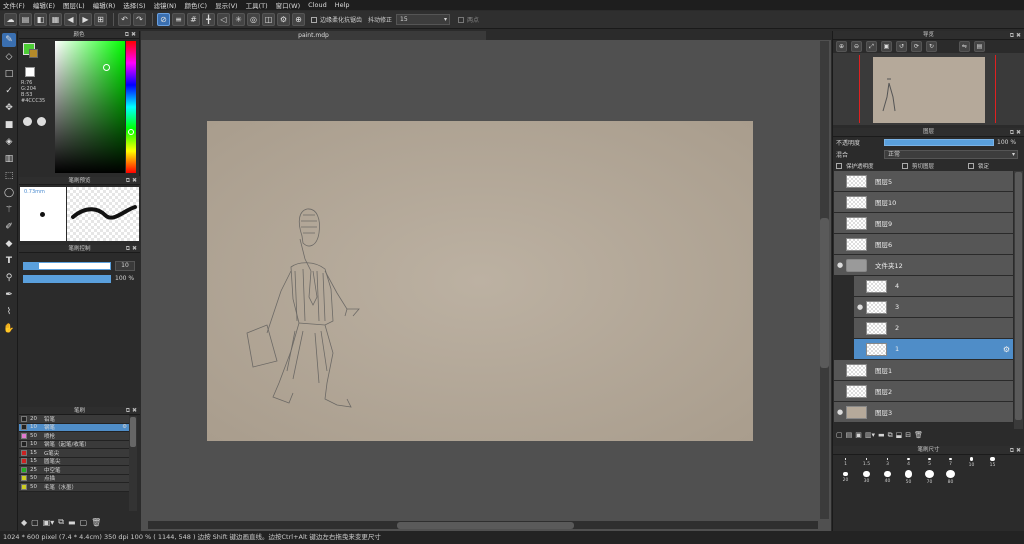 Image resolution: width=1024 pixels, height=544 pixels. I want to click on select-tool-icon: ⬚, so click(9, 176).